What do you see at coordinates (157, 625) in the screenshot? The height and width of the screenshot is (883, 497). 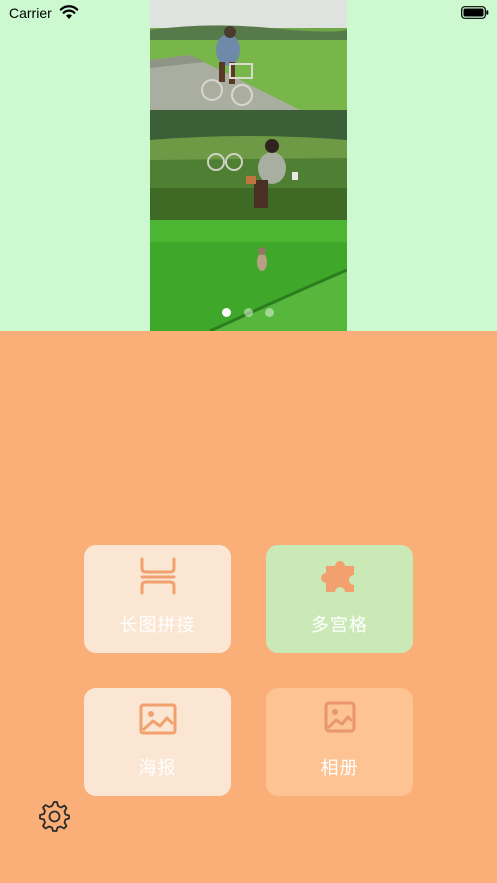 I see `long-image-stitch-label: 长图拼接` at bounding box center [157, 625].